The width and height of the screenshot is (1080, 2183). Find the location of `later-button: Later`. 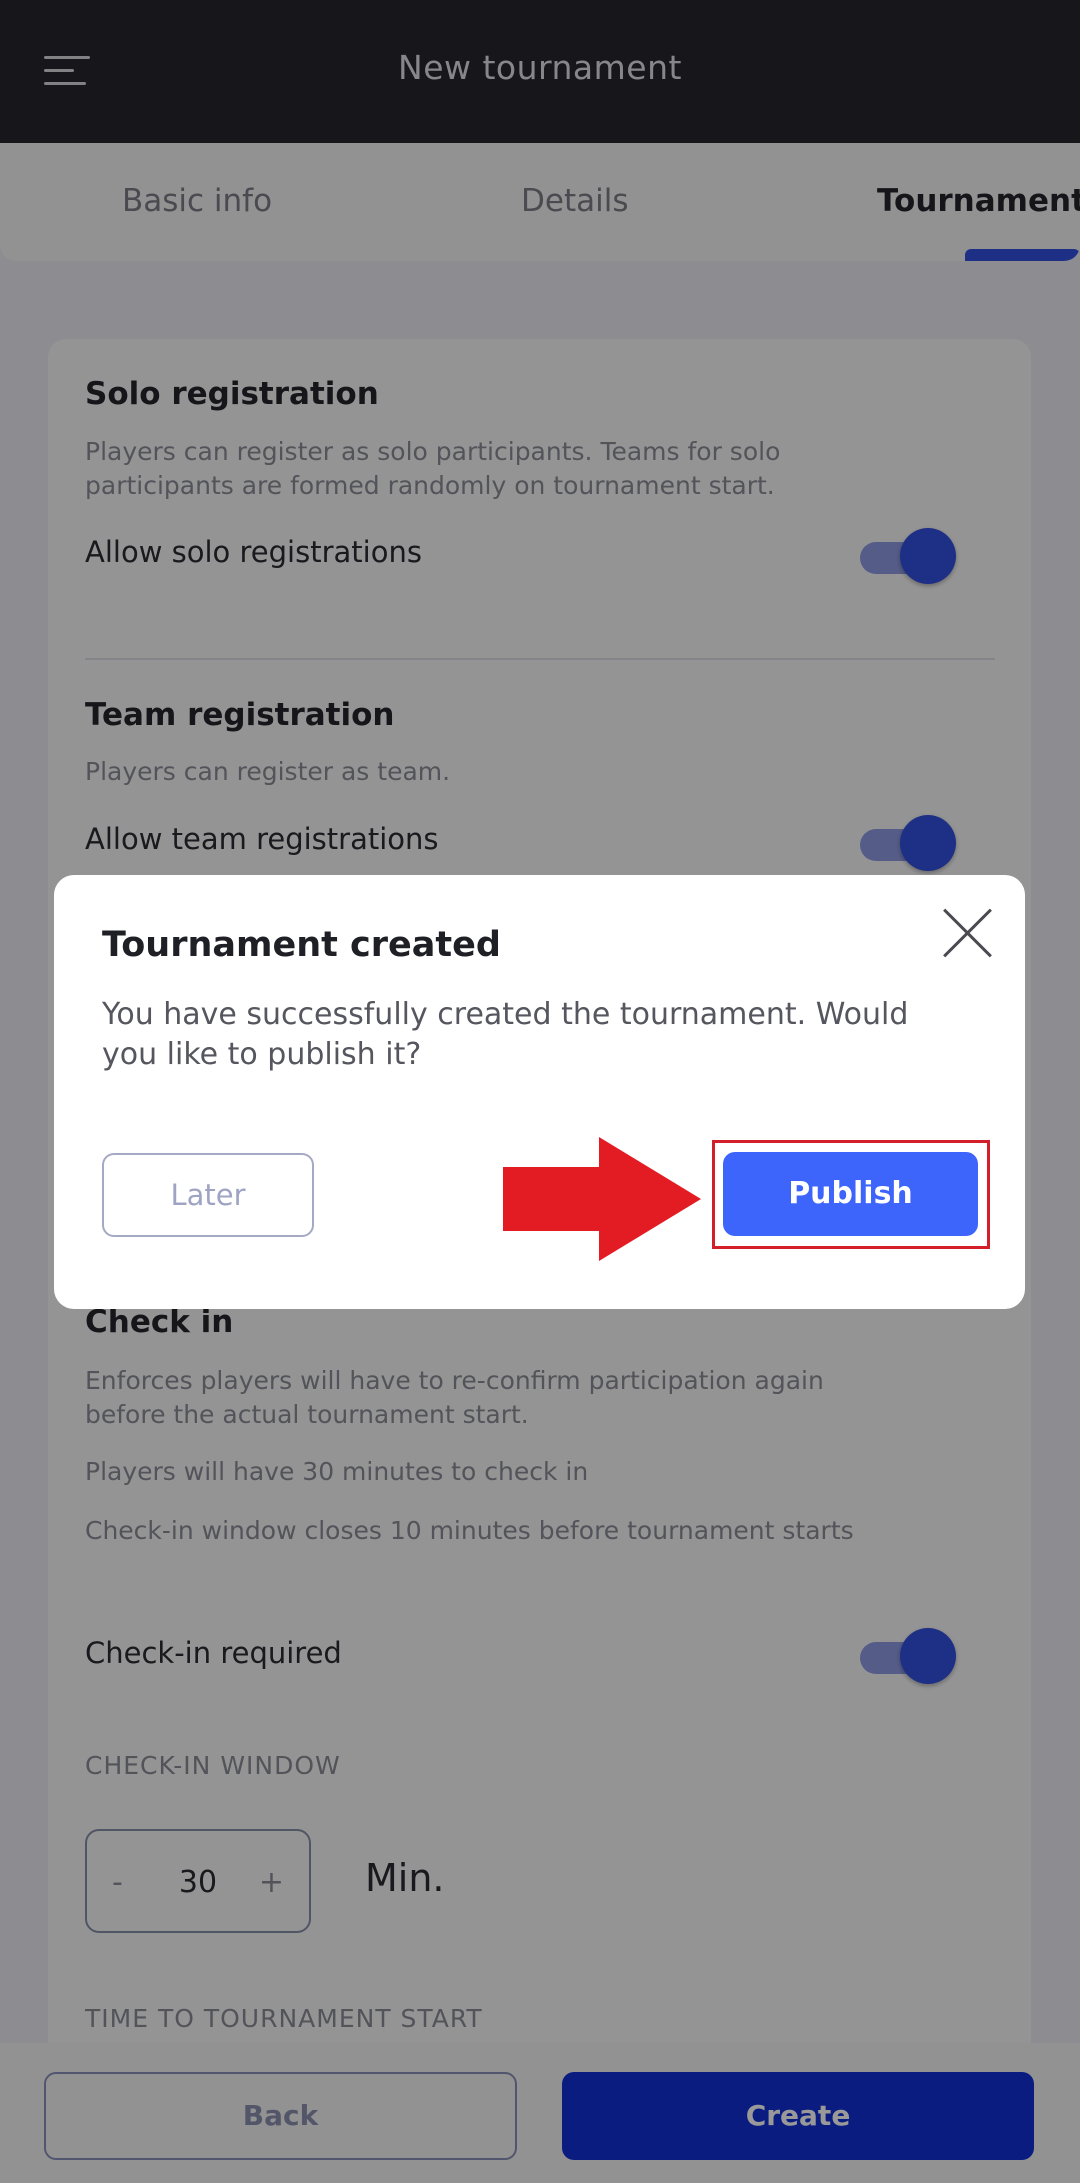

later-button: Later is located at coordinates (208, 1195).